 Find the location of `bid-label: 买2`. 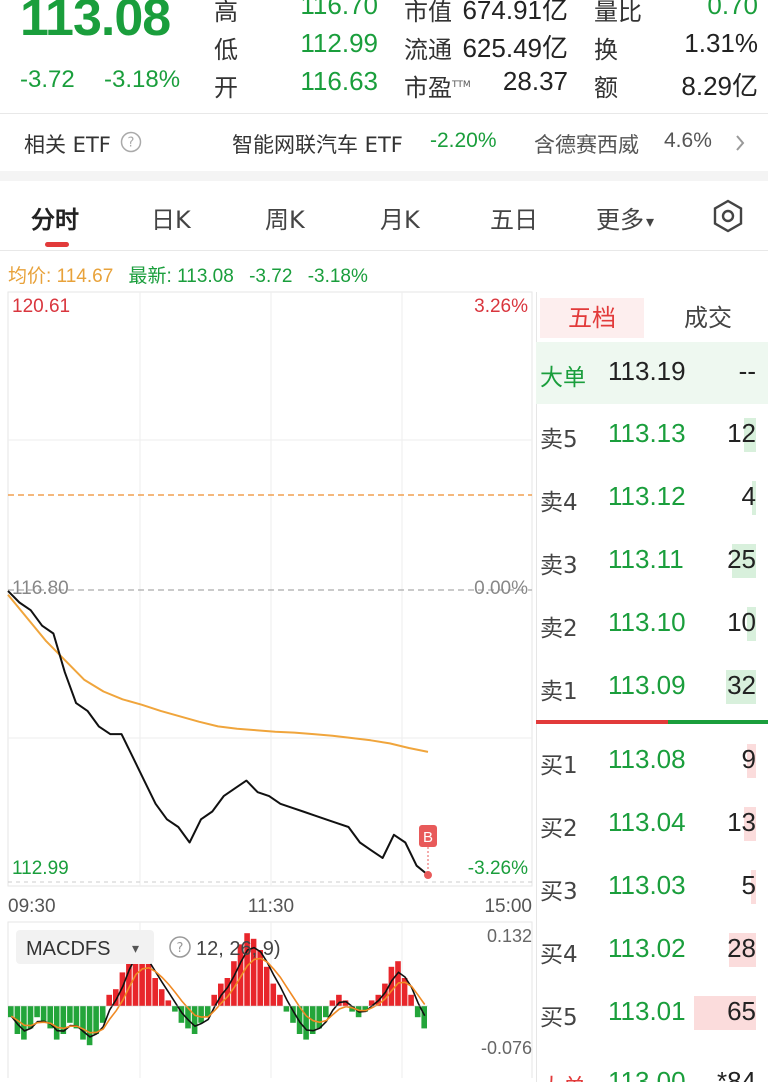

bid-label: 买2 is located at coordinates (559, 829).